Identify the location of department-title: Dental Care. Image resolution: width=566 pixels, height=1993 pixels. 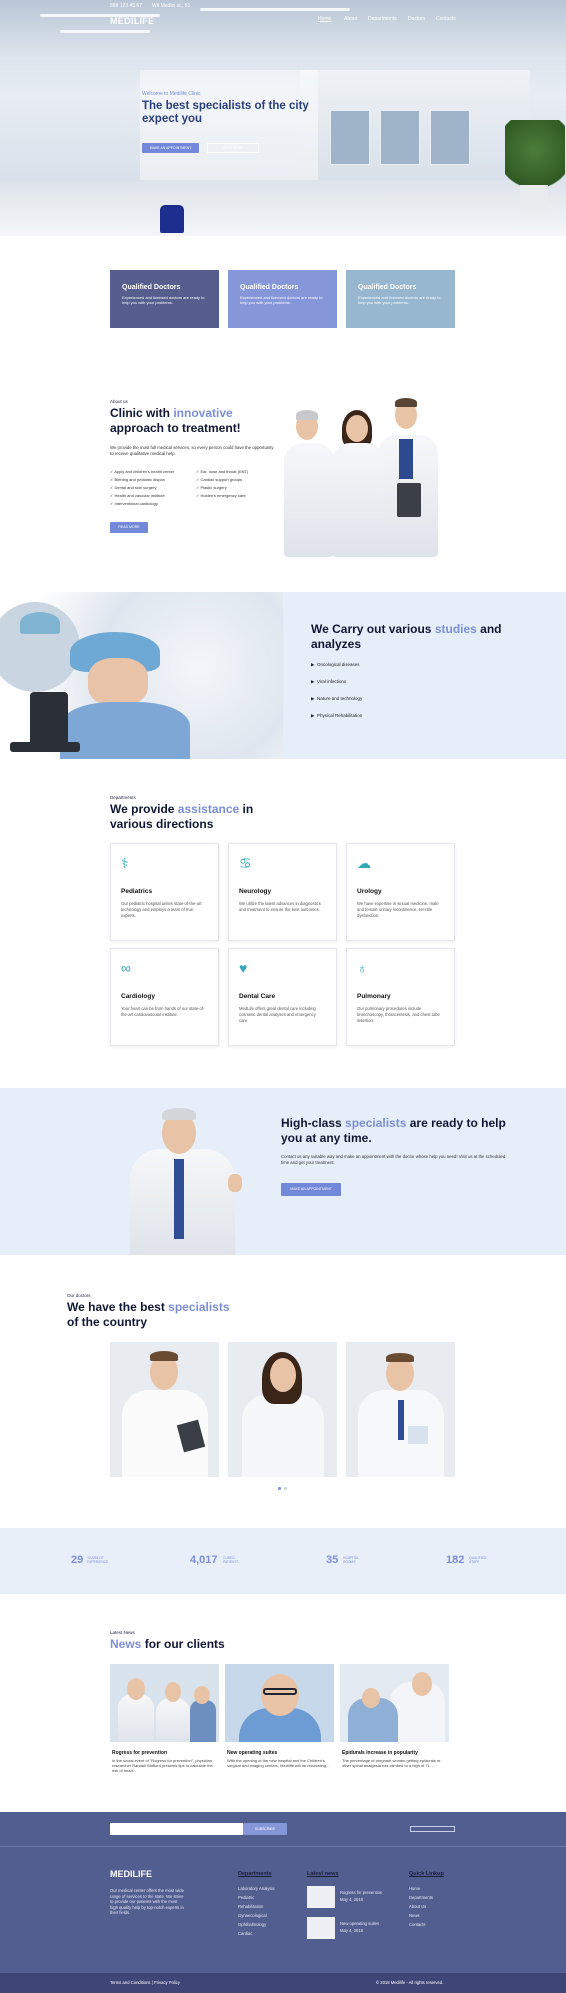
(257, 996).